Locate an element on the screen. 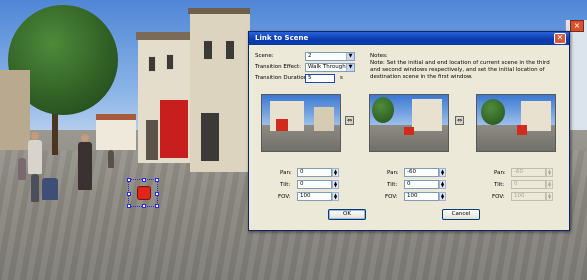  stroller is located at coordinates (50, 189).